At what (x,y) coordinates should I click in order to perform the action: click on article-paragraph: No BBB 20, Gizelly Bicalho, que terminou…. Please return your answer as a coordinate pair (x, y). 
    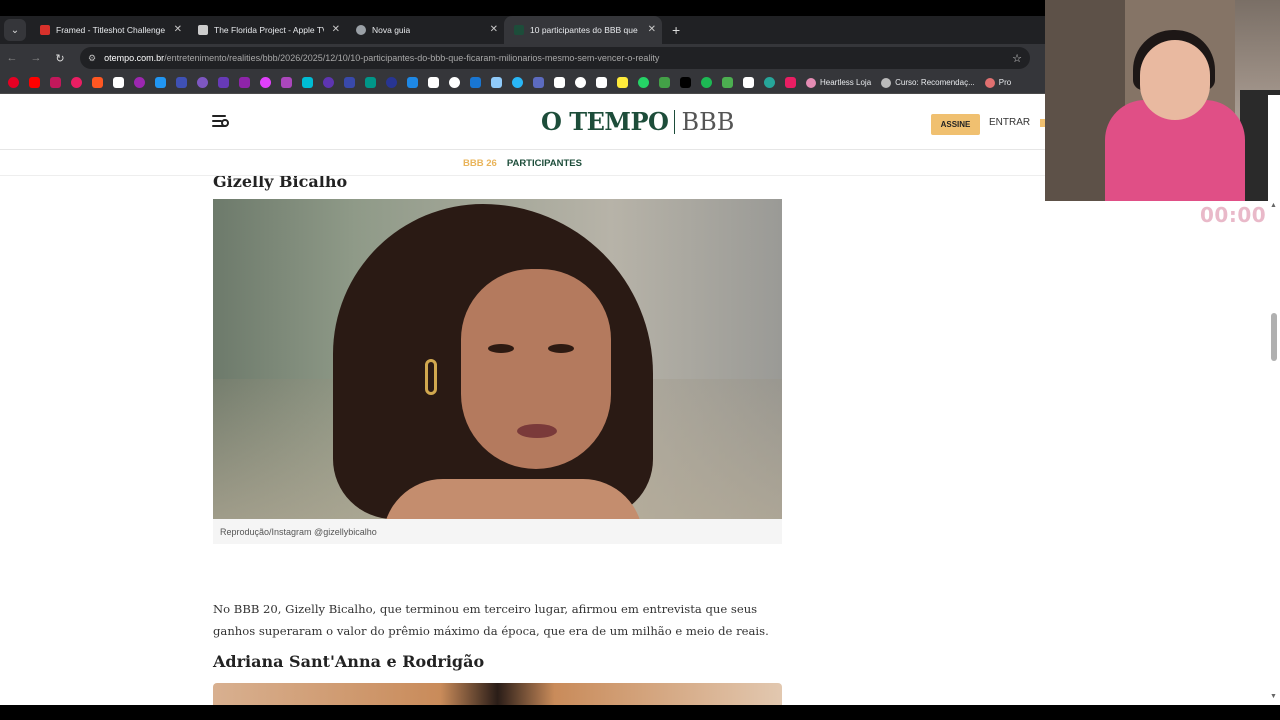
    Looking at the image, I should click on (491, 620).